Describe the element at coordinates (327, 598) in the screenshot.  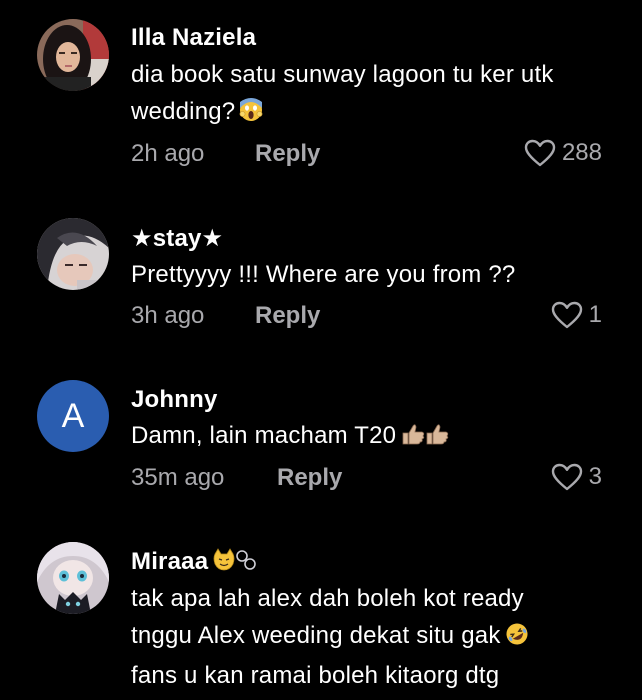
I see `comment-line: tak apa lah alex dah boleh kot ready` at that location.